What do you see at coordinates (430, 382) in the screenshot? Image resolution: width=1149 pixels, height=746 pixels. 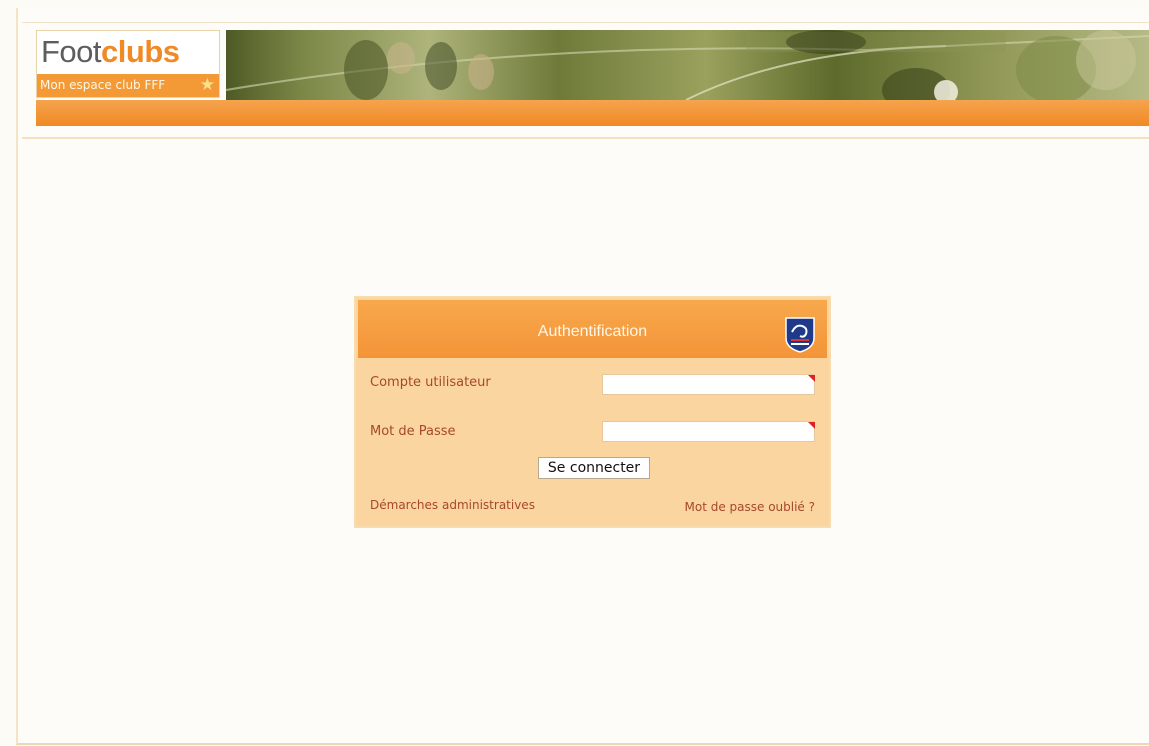 I see `username-label: Compte utilisateur` at bounding box center [430, 382].